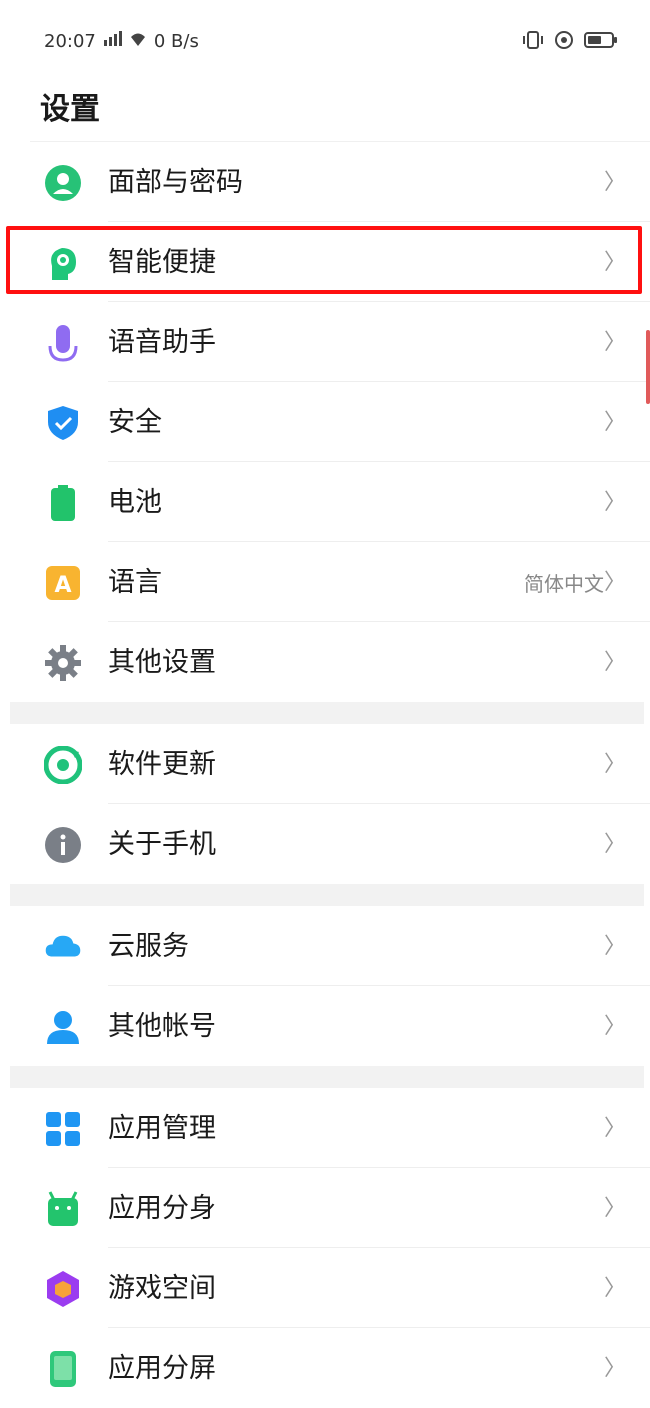 The height and width of the screenshot is (1408, 650). Describe the element at coordinates (601, 42) in the screenshot. I see `battery-status-icon` at that location.